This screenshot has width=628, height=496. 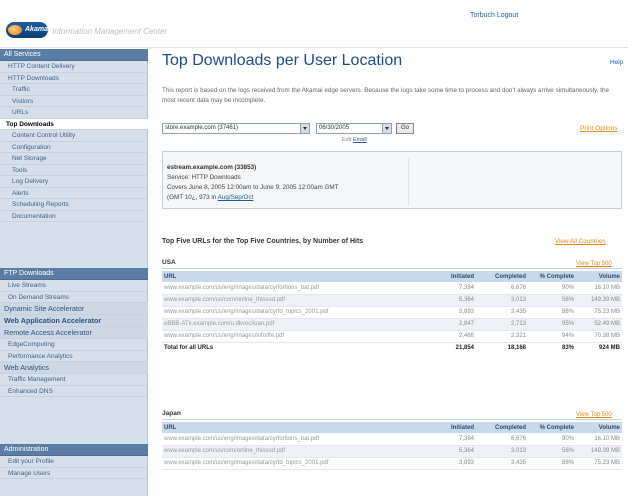 What do you see at coordinates (74, 136) in the screenshot?
I see `sidebar-item: Content Control Utility` at bounding box center [74, 136].